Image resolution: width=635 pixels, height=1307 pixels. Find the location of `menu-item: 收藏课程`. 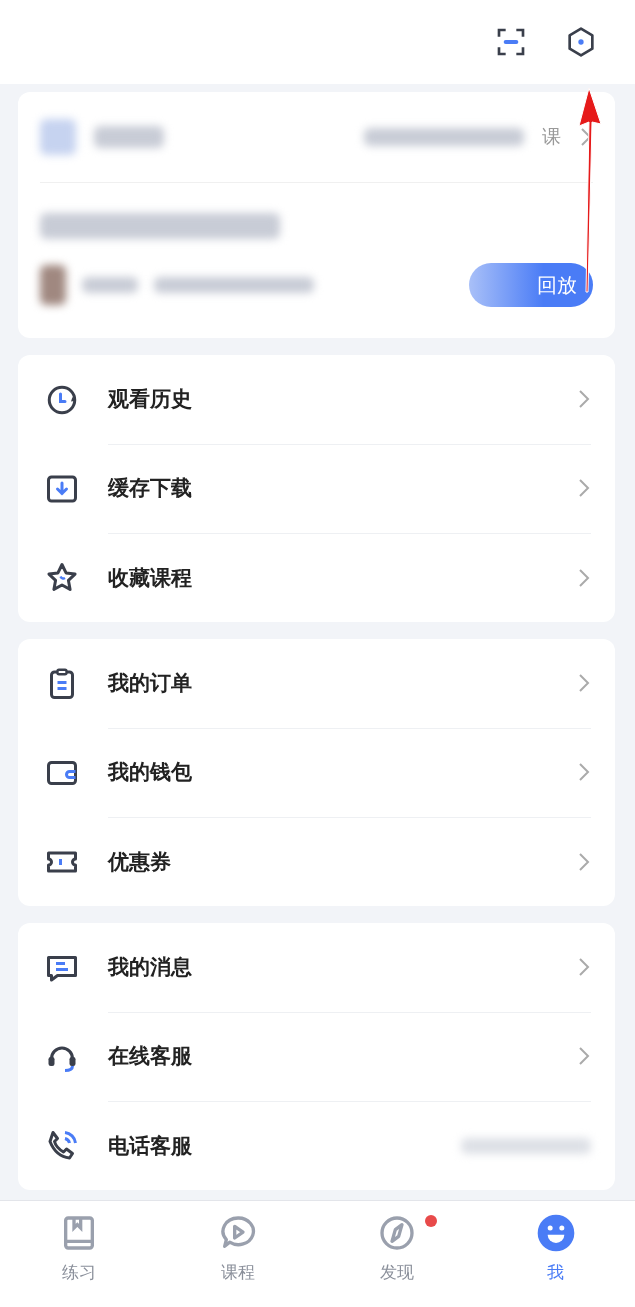

menu-item: 收藏课程 is located at coordinates (342, 577).